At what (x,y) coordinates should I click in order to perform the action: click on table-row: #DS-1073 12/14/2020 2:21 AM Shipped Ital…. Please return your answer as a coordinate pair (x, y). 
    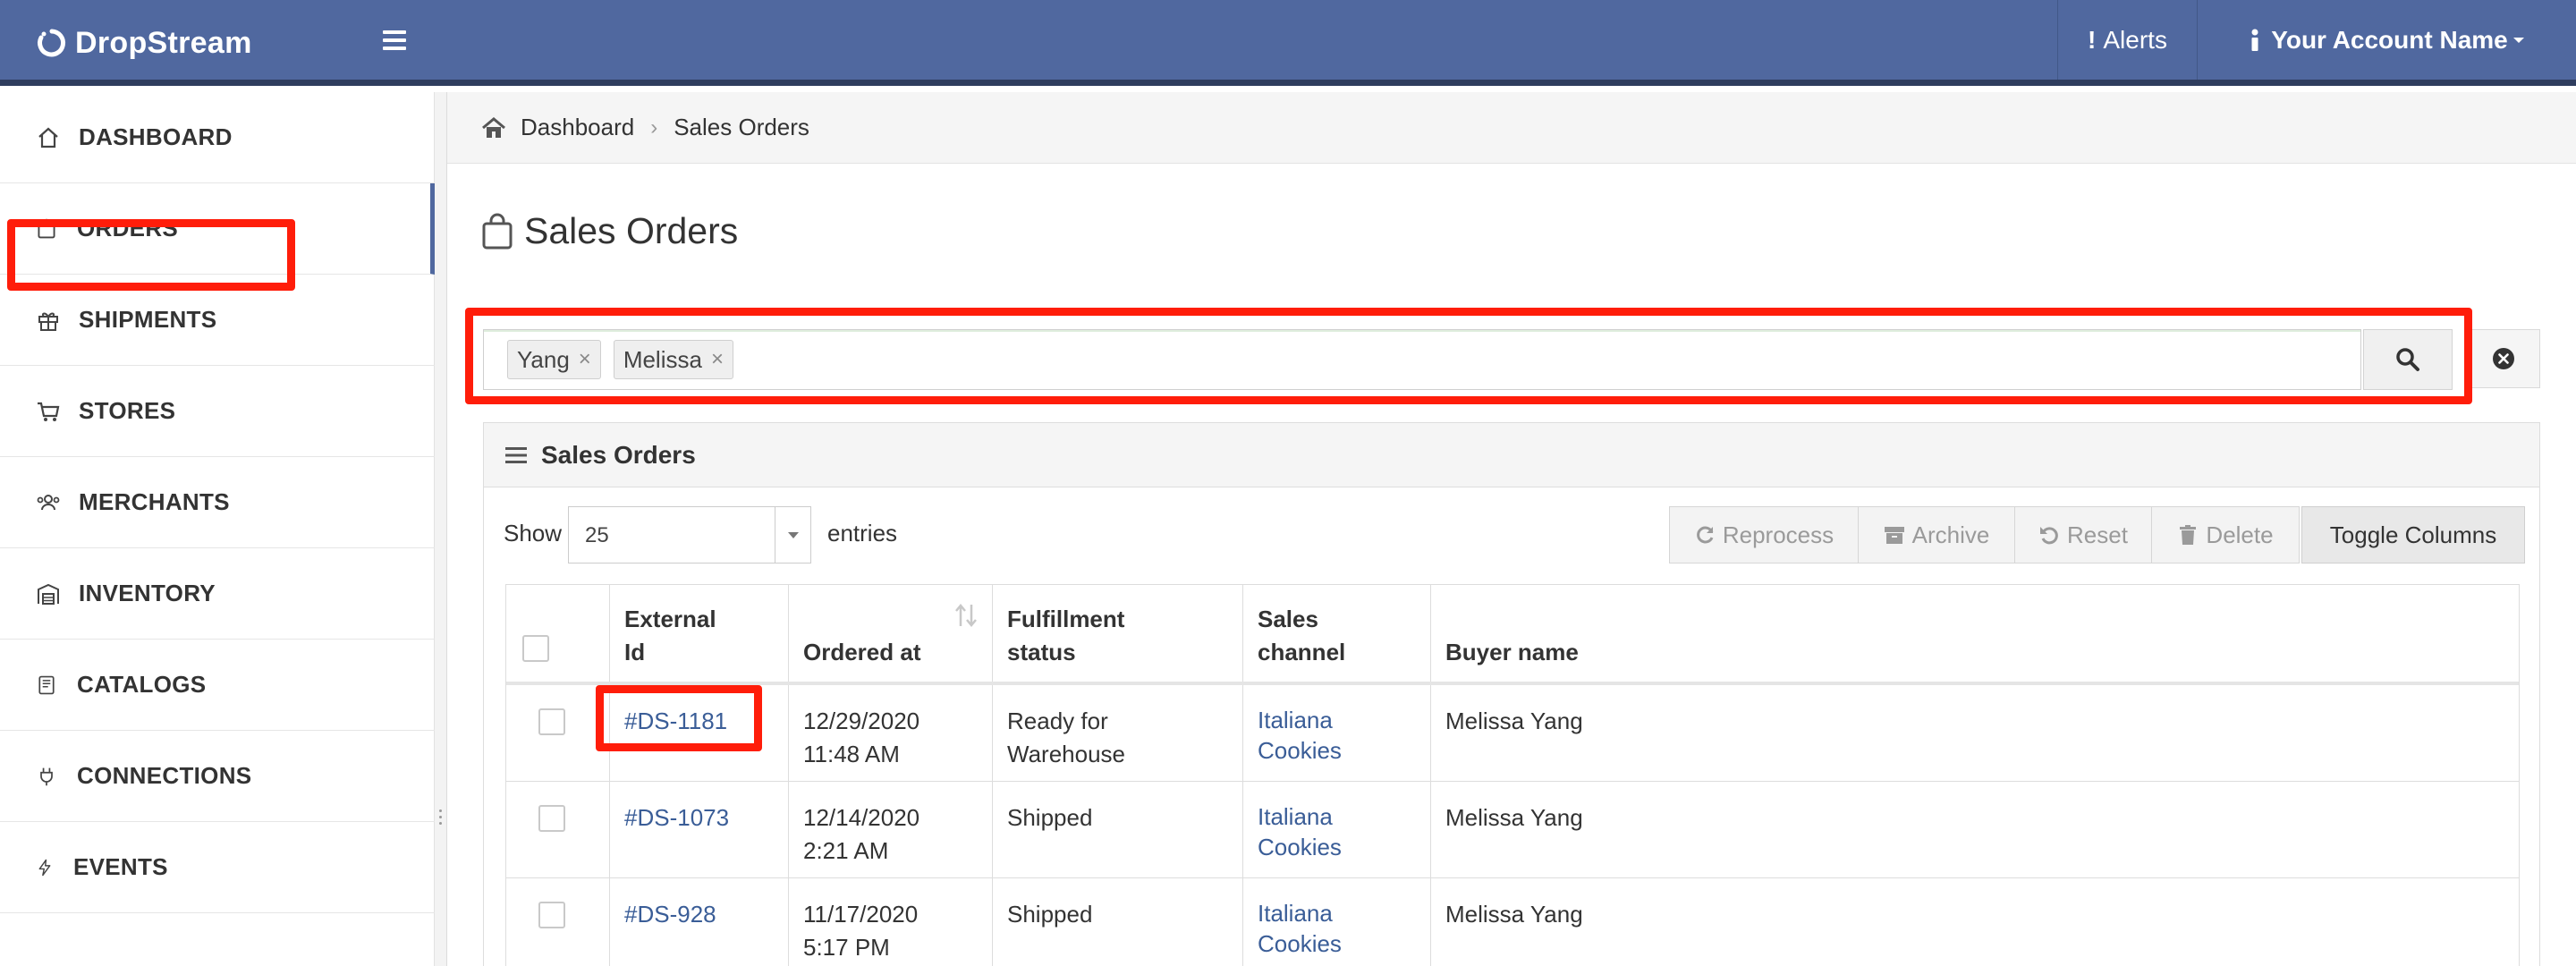
    Looking at the image, I should click on (1512, 830).